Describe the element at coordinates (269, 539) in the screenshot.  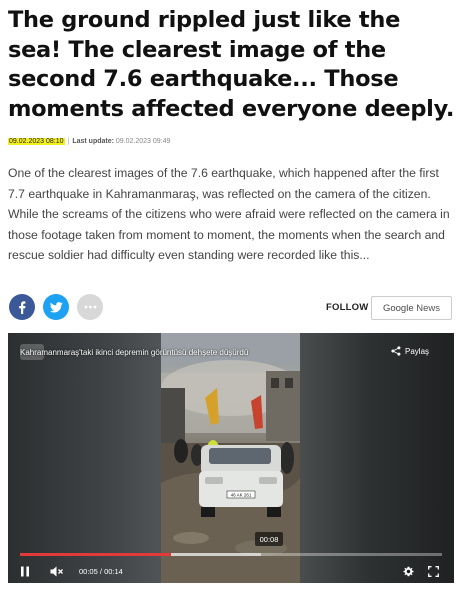
I see `seek-hover-time: 00:08` at that location.